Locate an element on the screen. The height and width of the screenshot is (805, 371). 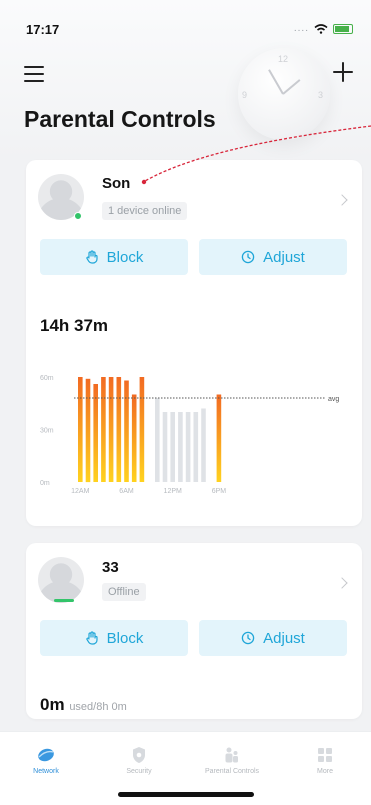
x-tick-label: 12AM is located at coordinates (80, 491).